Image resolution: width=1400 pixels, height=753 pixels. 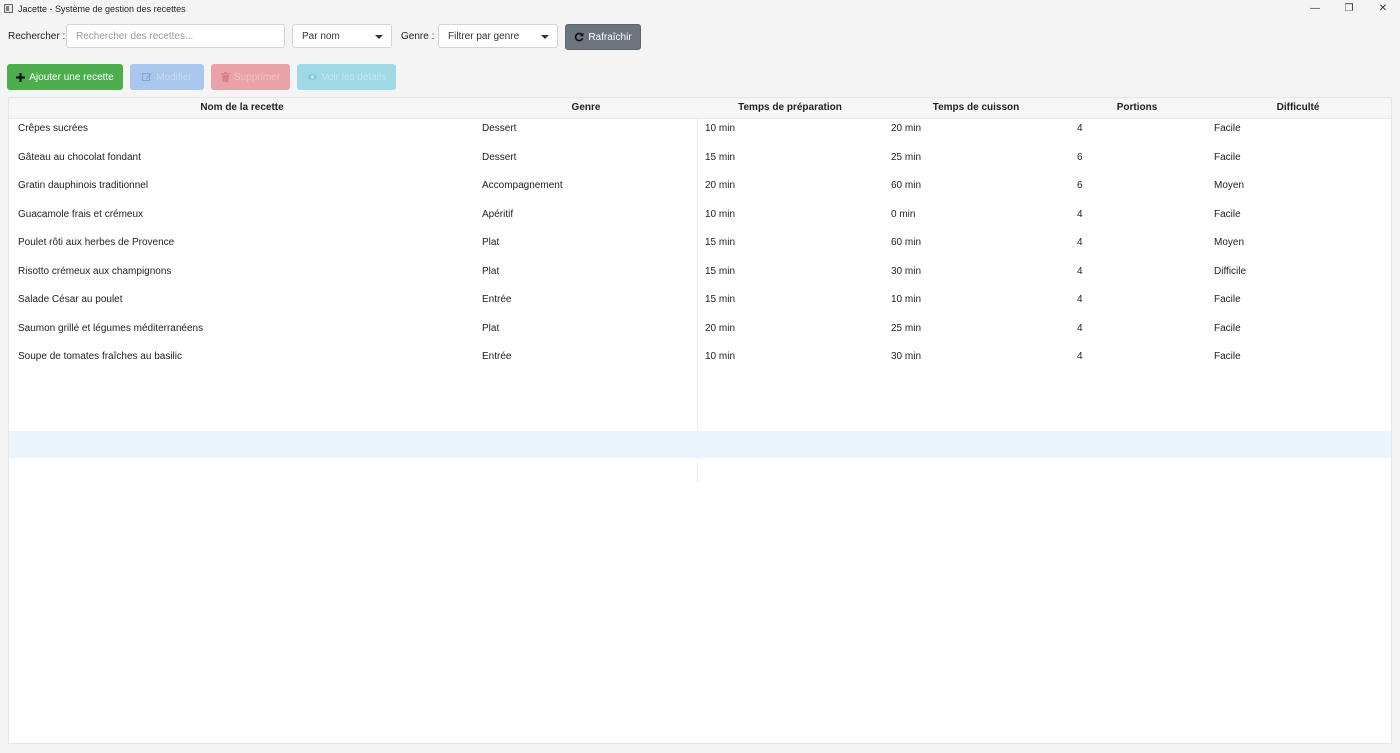 I want to click on cell-prep-time: 20 min, so click(x=720, y=185).